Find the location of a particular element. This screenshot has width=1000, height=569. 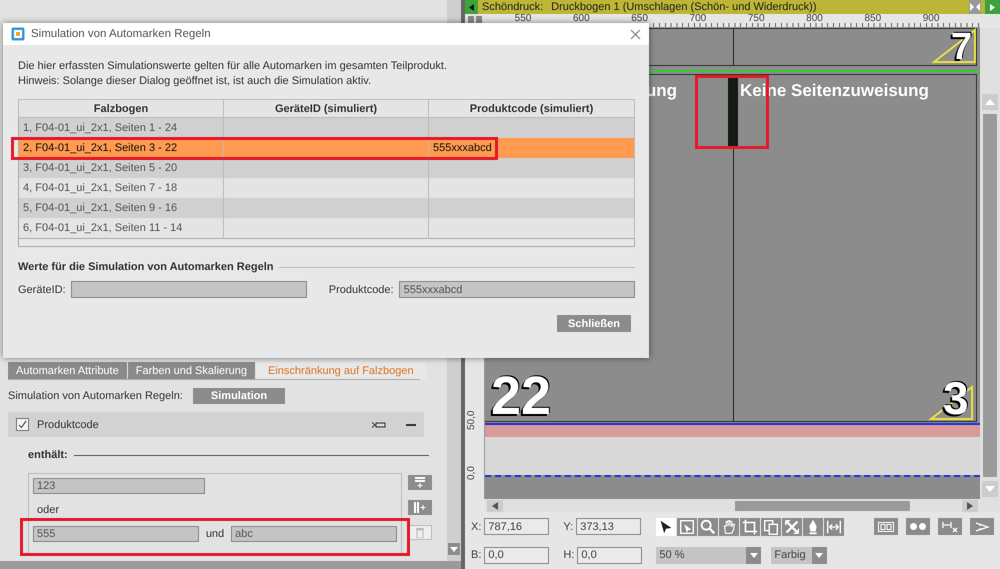

settings-button is located at coordinates (918, 526).